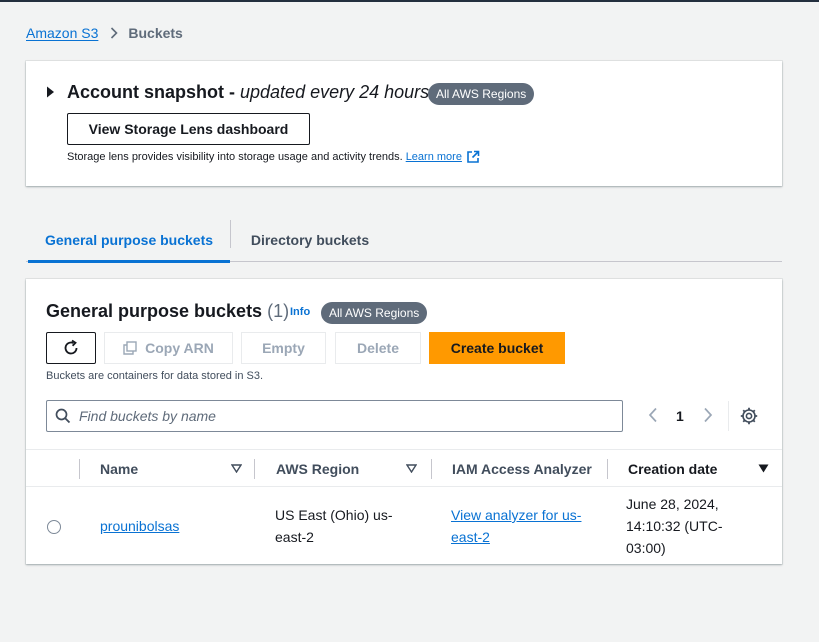  I want to click on view-analyzer-link: View analyzer for us-east-2, so click(523, 526).